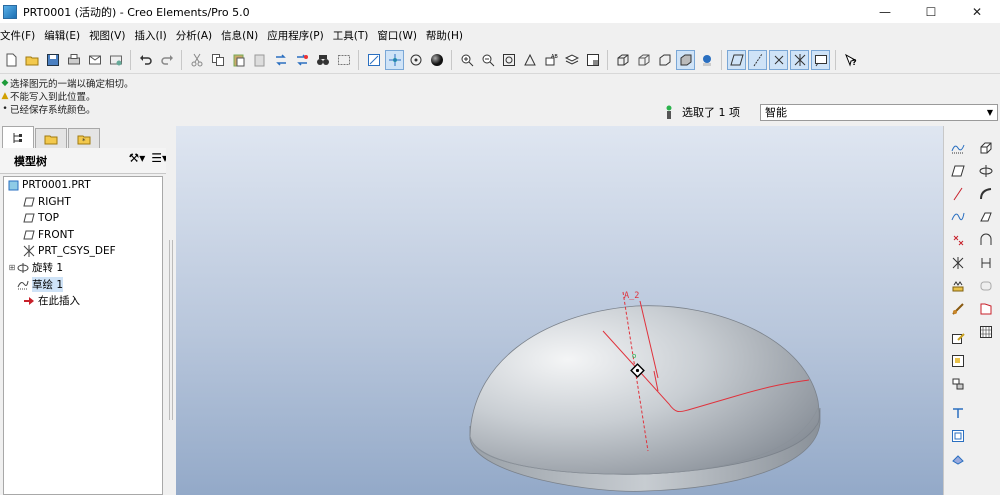 Image resolution: width=1000 pixels, height=495 pixels. Describe the element at coordinates (136, 158) in the screenshot. I see `tree-settings-button: ⚒▾` at that location.